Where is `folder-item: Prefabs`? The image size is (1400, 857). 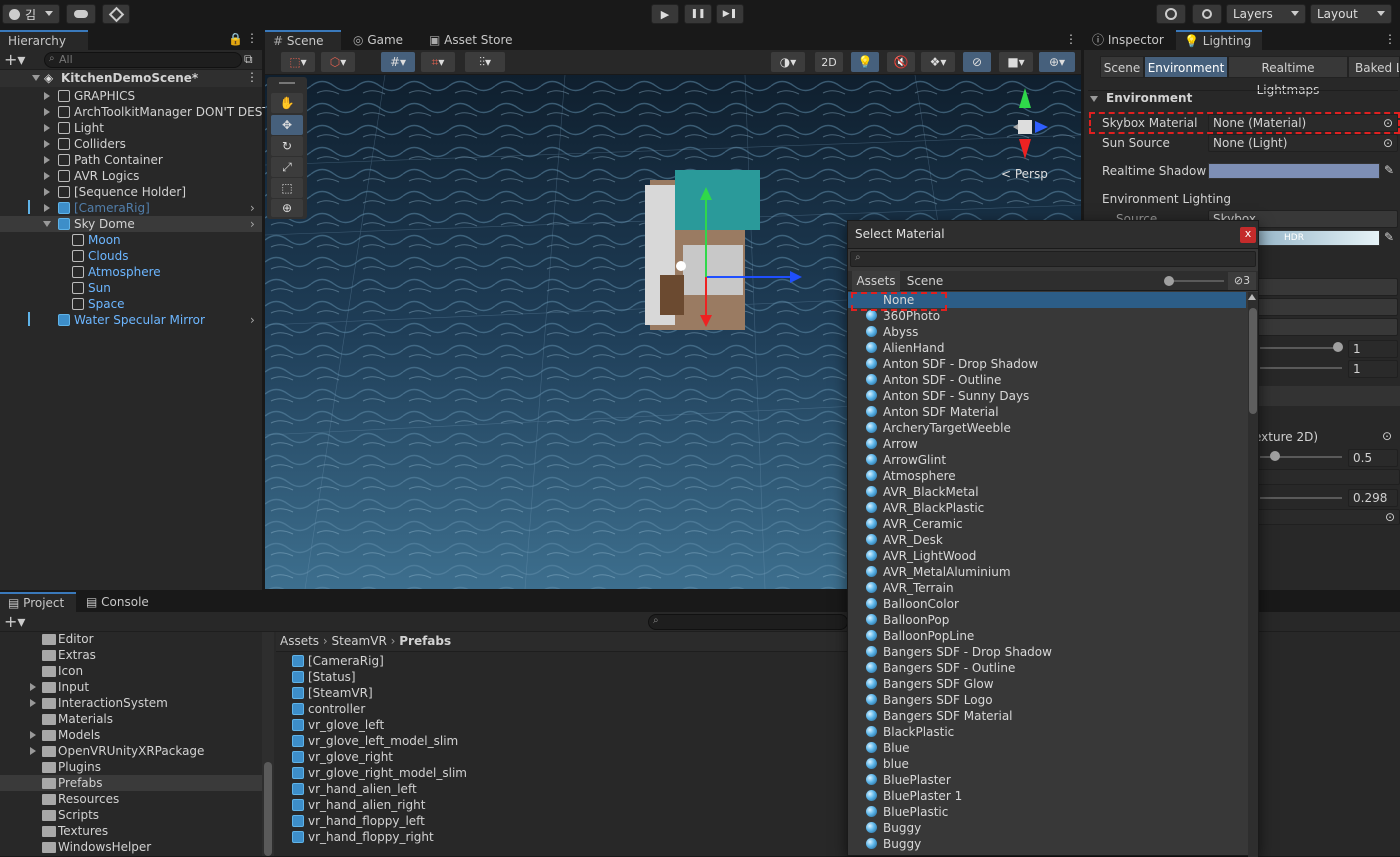 folder-item: Prefabs is located at coordinates (131, 783).